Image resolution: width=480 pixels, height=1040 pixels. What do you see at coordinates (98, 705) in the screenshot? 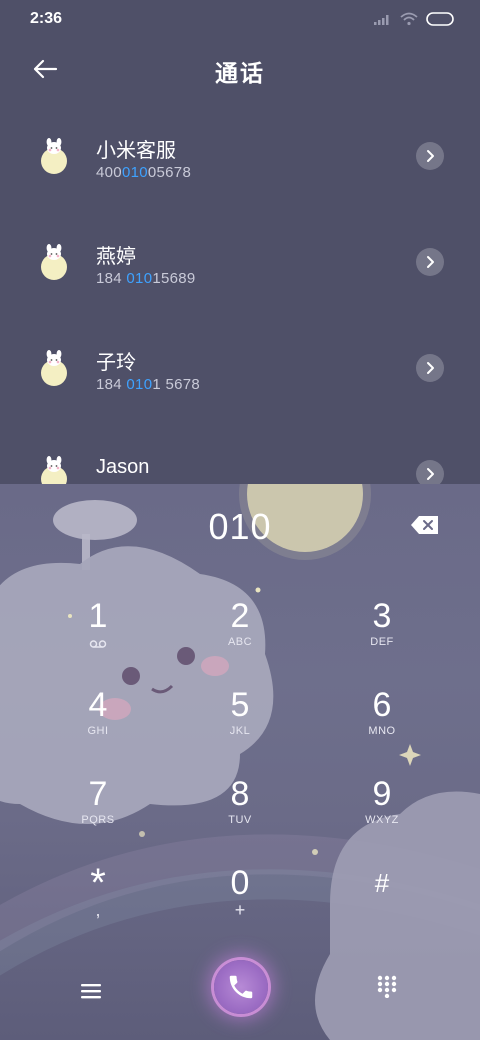
I see `key-digit: 4` at bounding box center [98, 705].